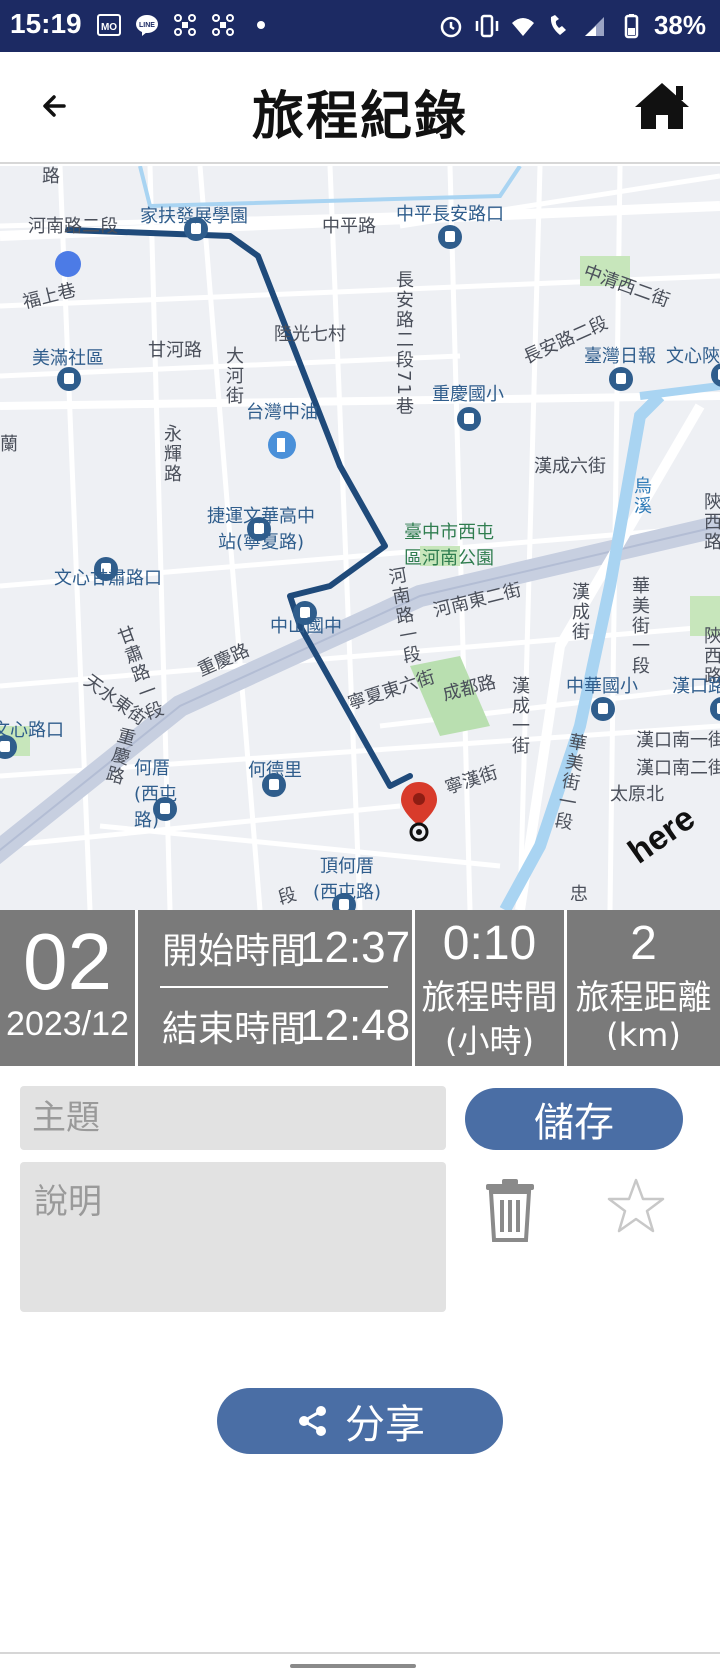 The height and width of the screenshot is (1680, 720). What do you see at coordinates (489, 998) in the screenshot?
I see `duration-label: 旅程時間` at bounding box center [489, 998].